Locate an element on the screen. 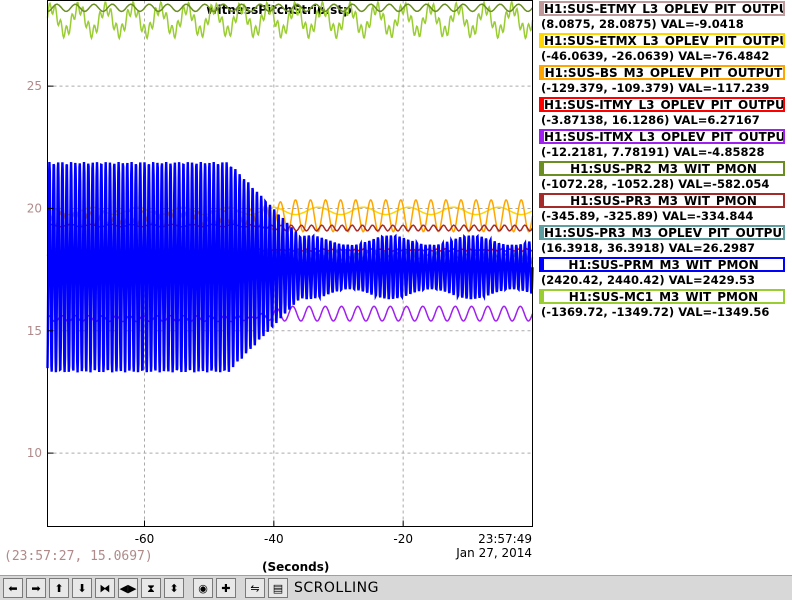  auto-scale-icon: ⇋ is located at coordinates (255, 588).